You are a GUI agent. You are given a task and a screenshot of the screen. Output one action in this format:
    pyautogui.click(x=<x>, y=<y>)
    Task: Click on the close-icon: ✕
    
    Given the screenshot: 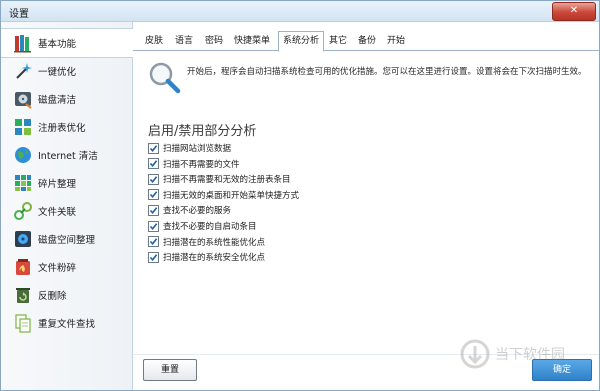 What is the action you would take?
    pyautogui.click(x=574, y=10)
    